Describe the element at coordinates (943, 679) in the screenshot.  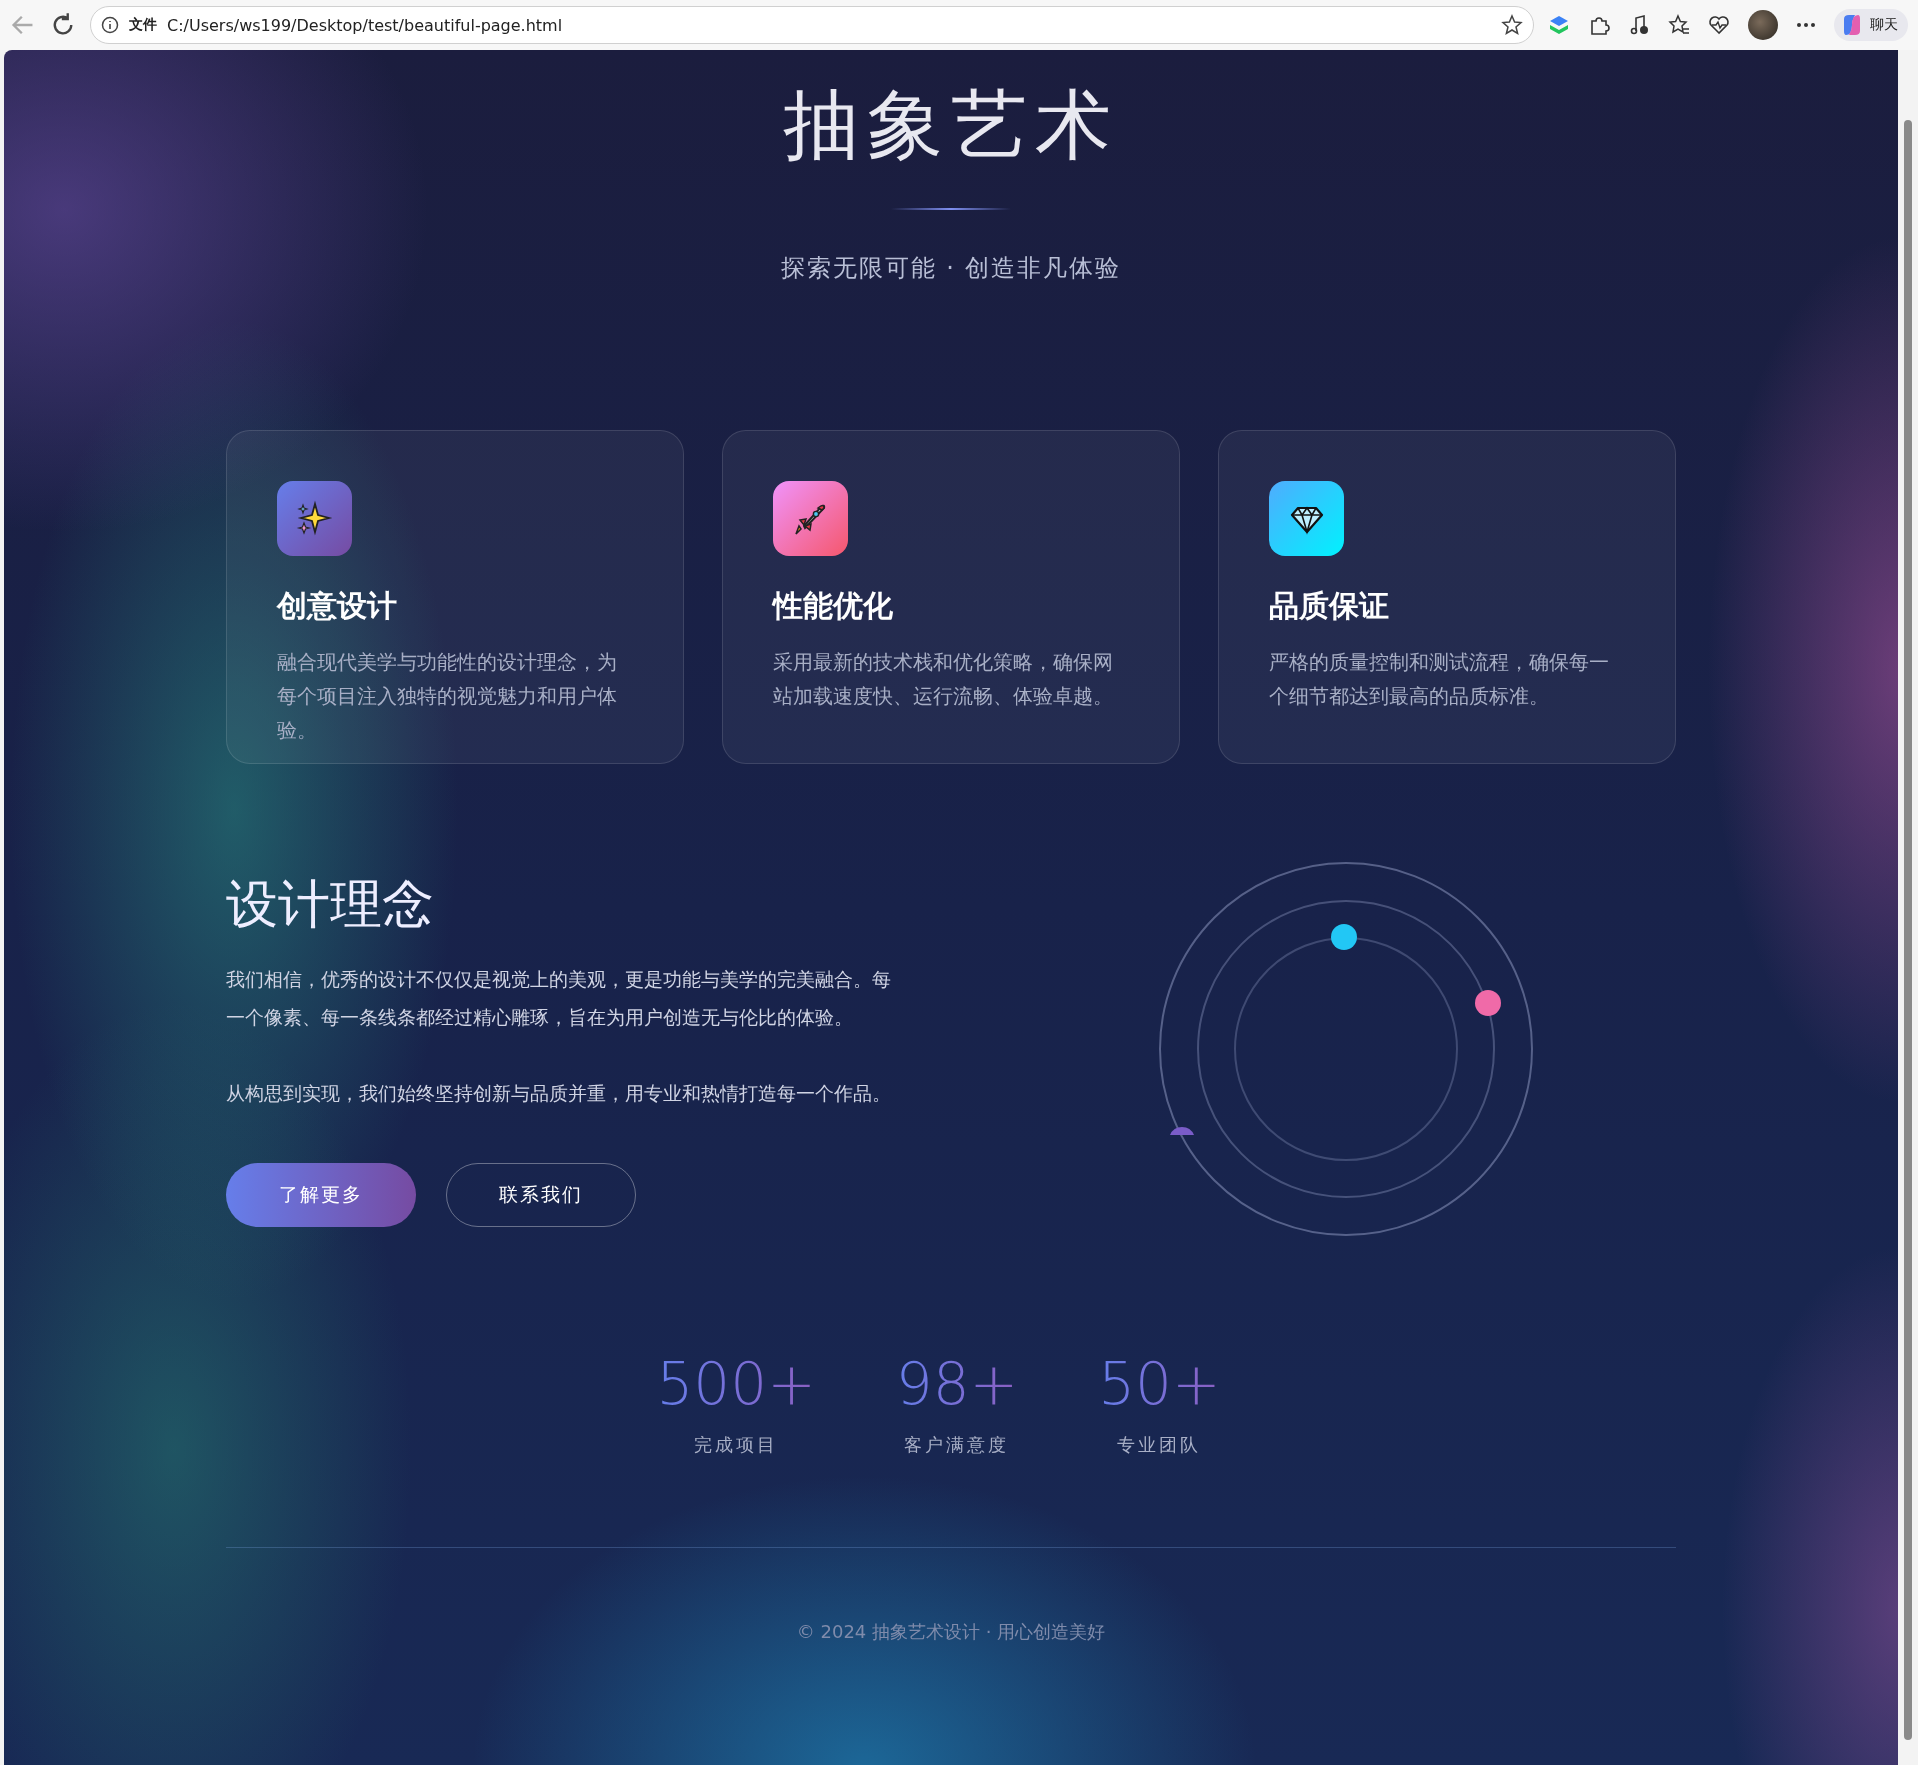
I see `card-description: 采用最新的技术栈和优化策略，确保网站加载速度快、运行流畅、体验卓越。` at that location.